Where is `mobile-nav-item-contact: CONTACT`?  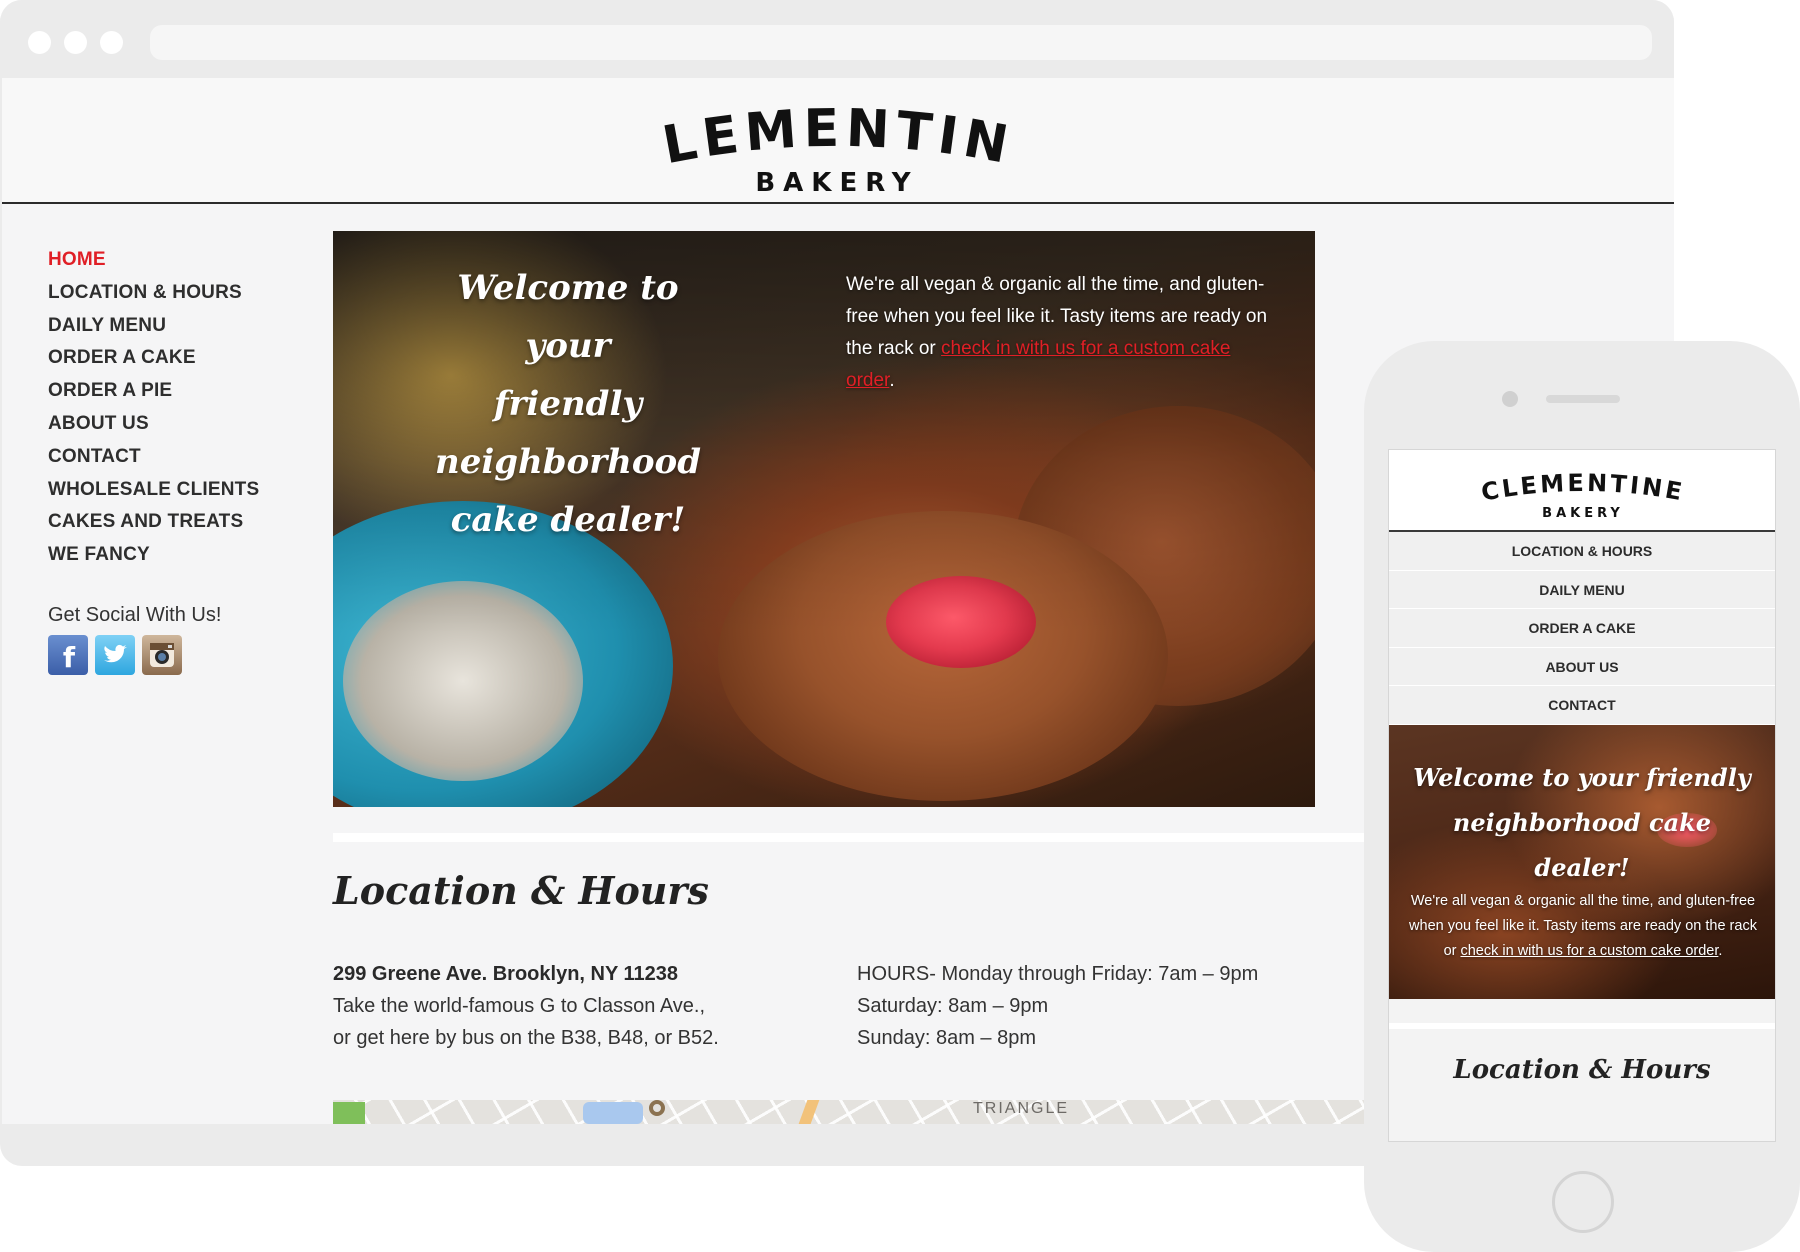 mobile-nav-item-contact: CONTACT is located at coordinates (1582, 705).